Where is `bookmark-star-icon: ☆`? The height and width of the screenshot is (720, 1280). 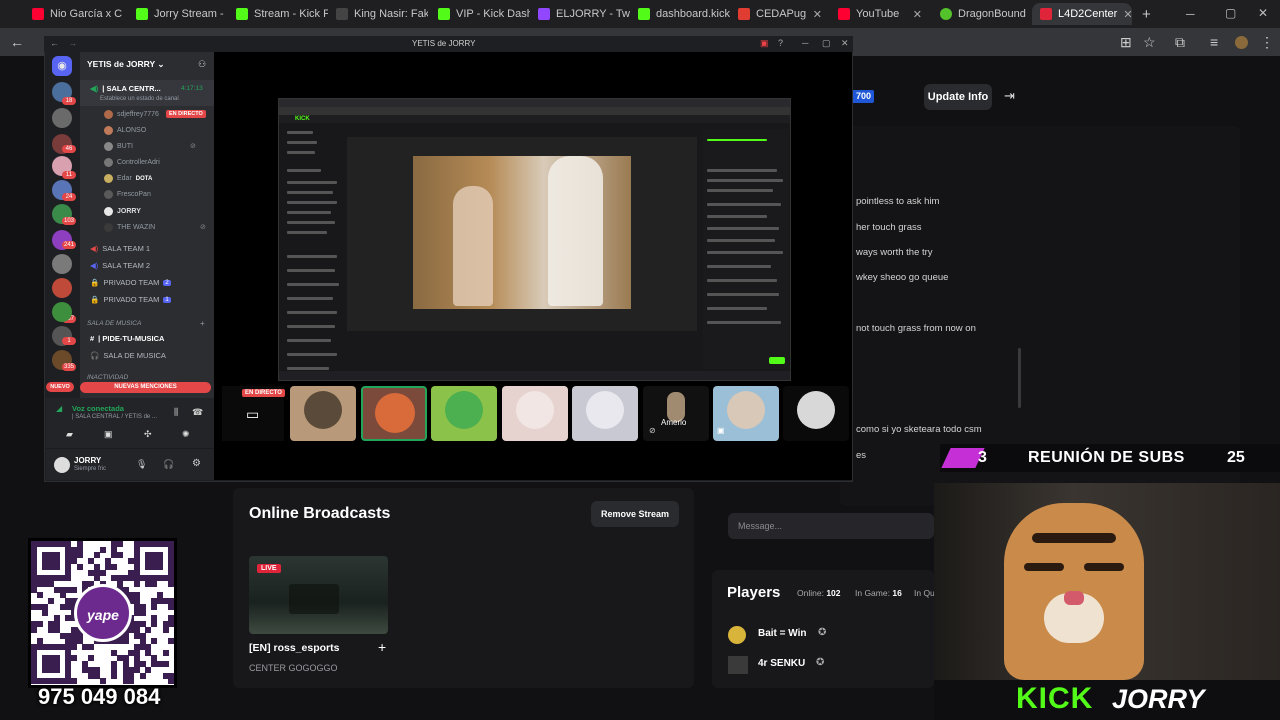 bookmark-star-icon: ☆ is located at coordinates (1149, 42).